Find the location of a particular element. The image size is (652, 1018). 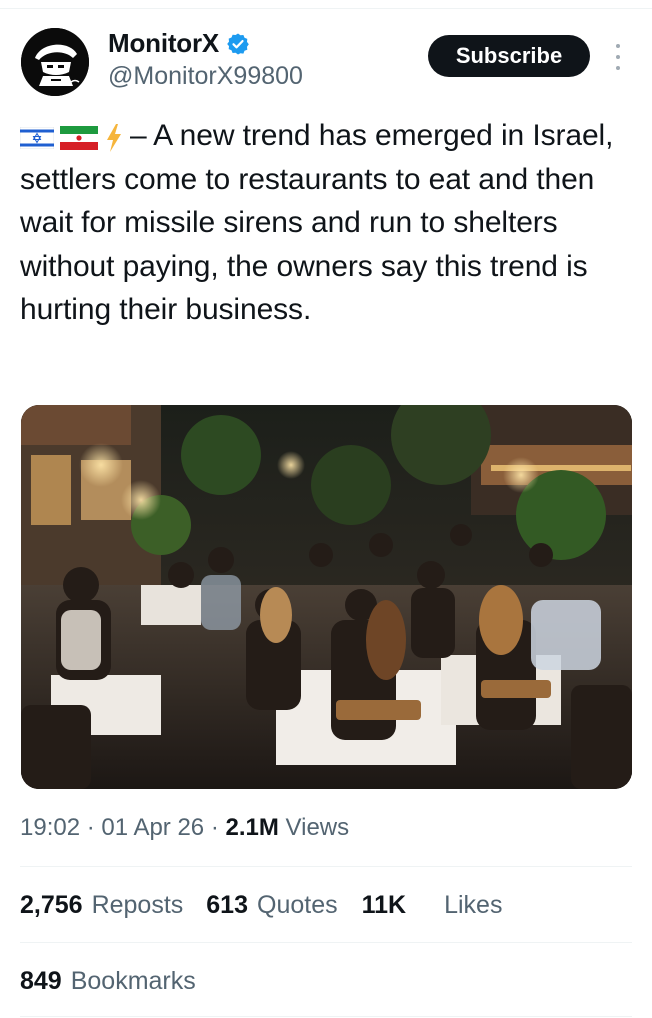

reposts-label: Reposts is located at coordinates (137, 905).